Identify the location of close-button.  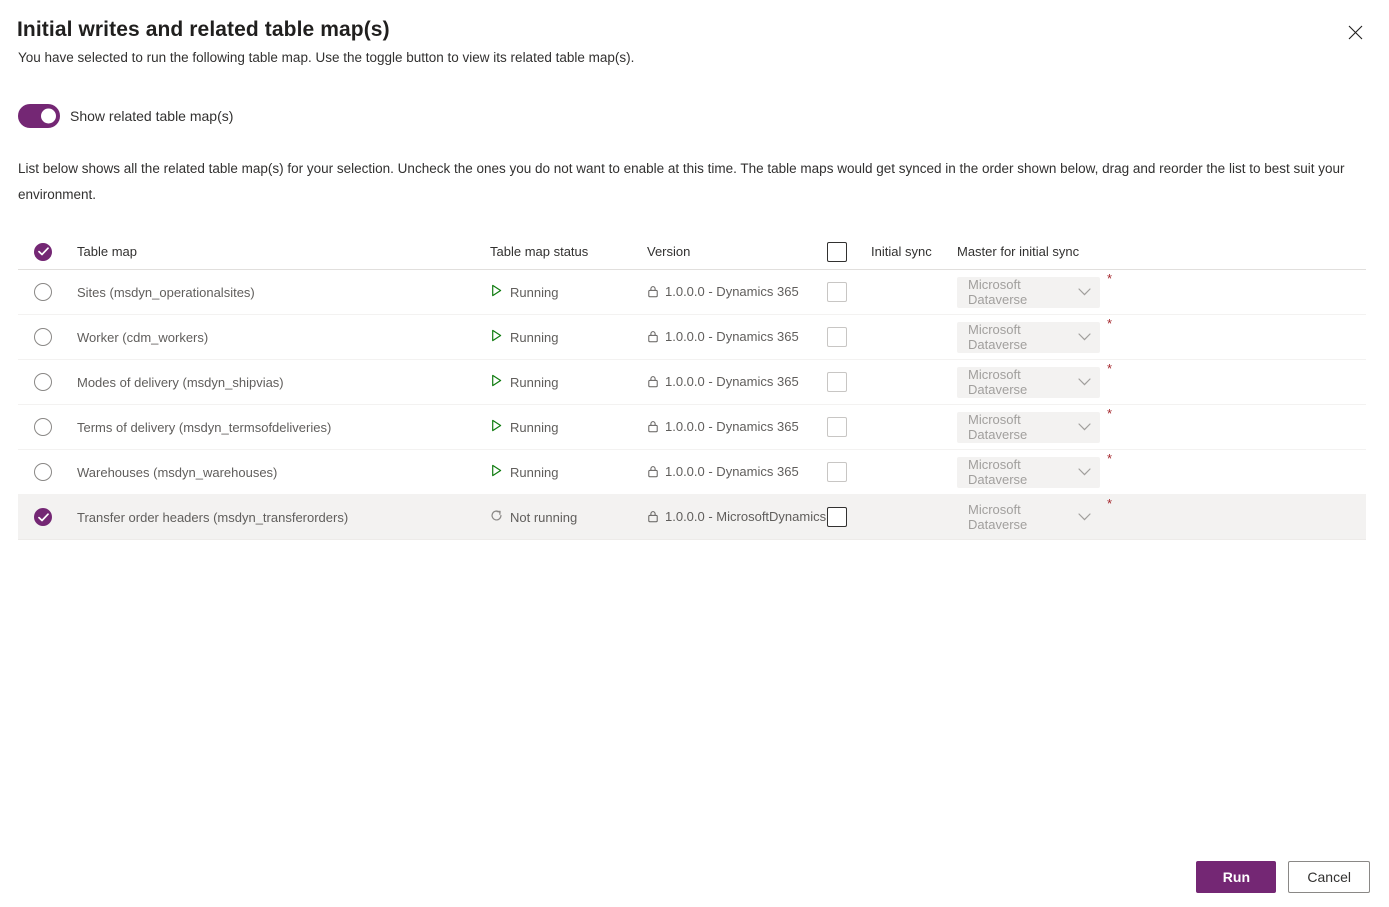
(1355, 32).